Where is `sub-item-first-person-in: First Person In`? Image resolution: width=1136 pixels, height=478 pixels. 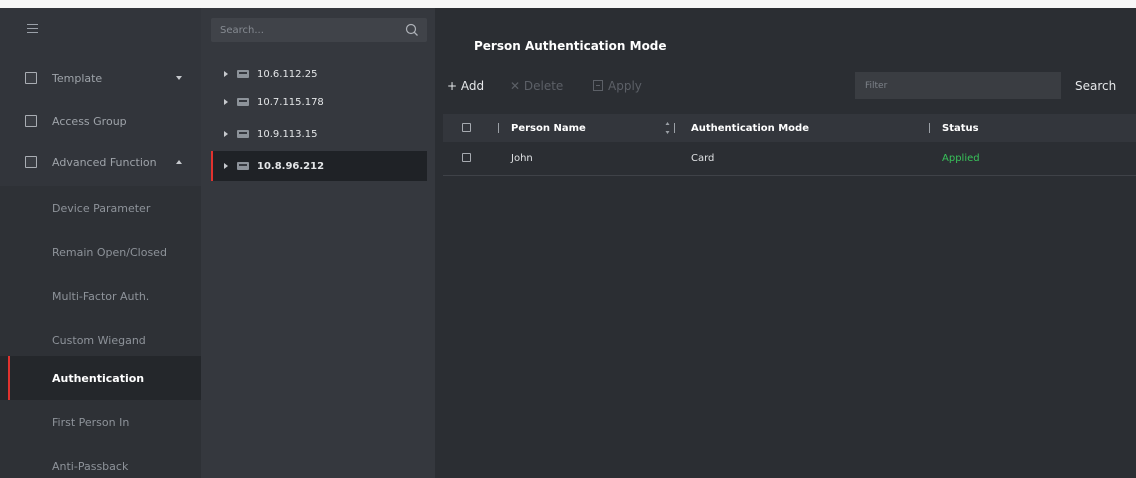 sub-item-first-person-in: First Person In is located at coordinates (100, 422).